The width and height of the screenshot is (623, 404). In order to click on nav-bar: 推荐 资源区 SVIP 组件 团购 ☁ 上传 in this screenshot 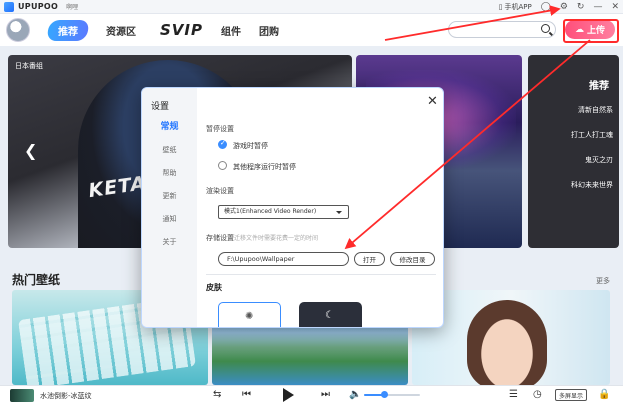, I will do `click(311, 30)`.